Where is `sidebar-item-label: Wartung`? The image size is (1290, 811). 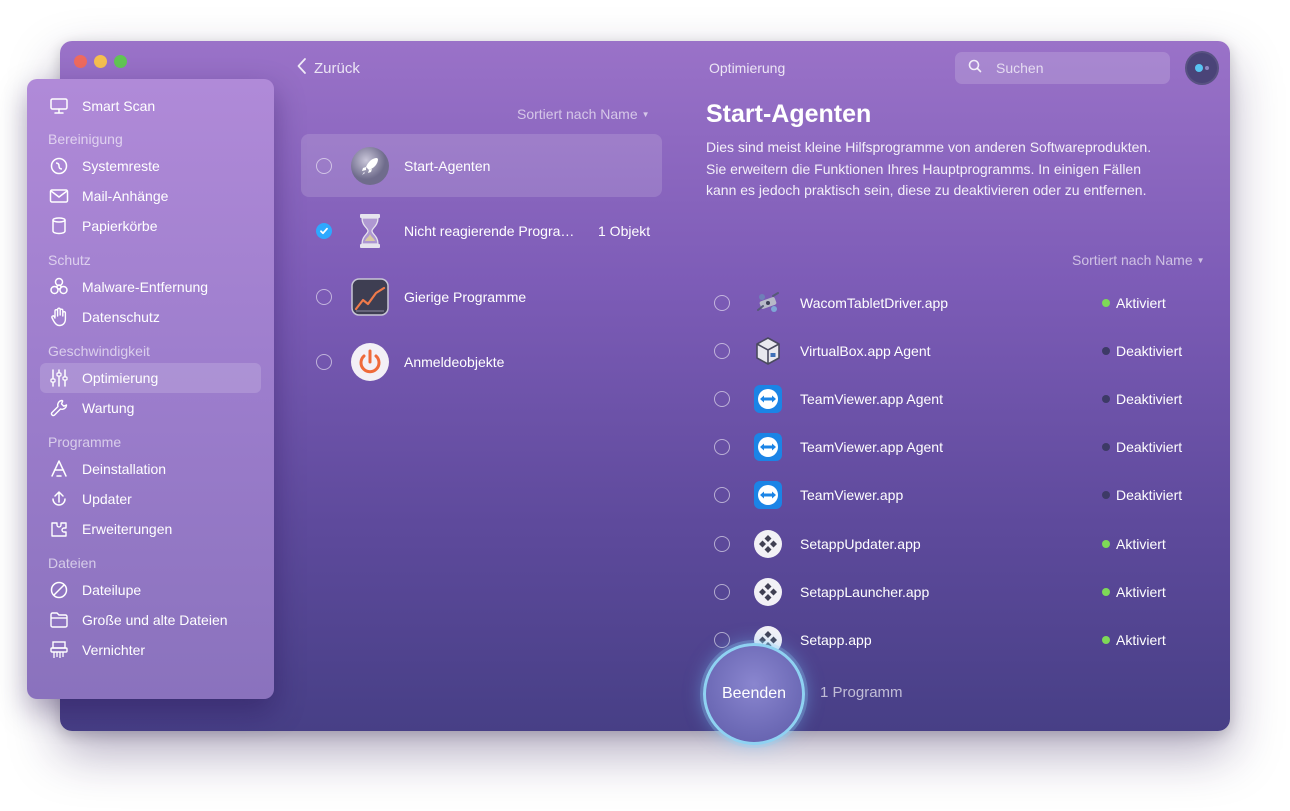 sidebar-item-label: Wartung is located at coordinates (108, 408).